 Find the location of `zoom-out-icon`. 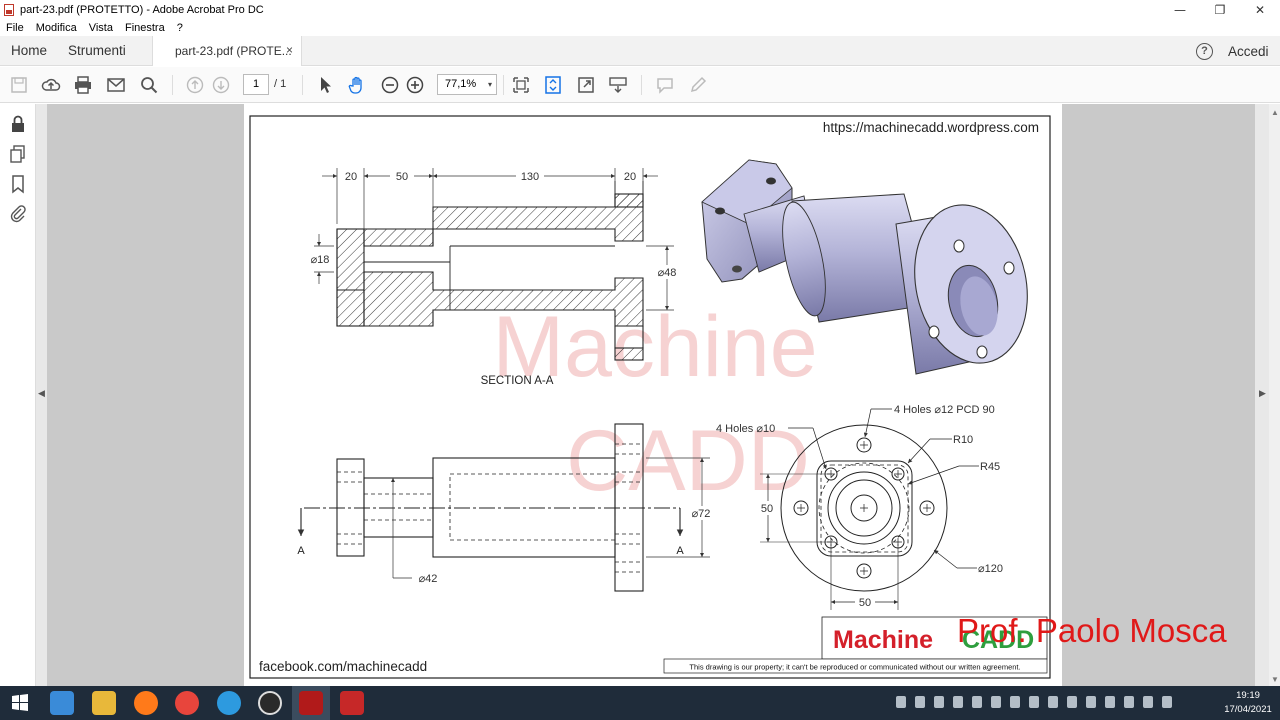

zoom-out-icon is located at coordinates (390, 85).